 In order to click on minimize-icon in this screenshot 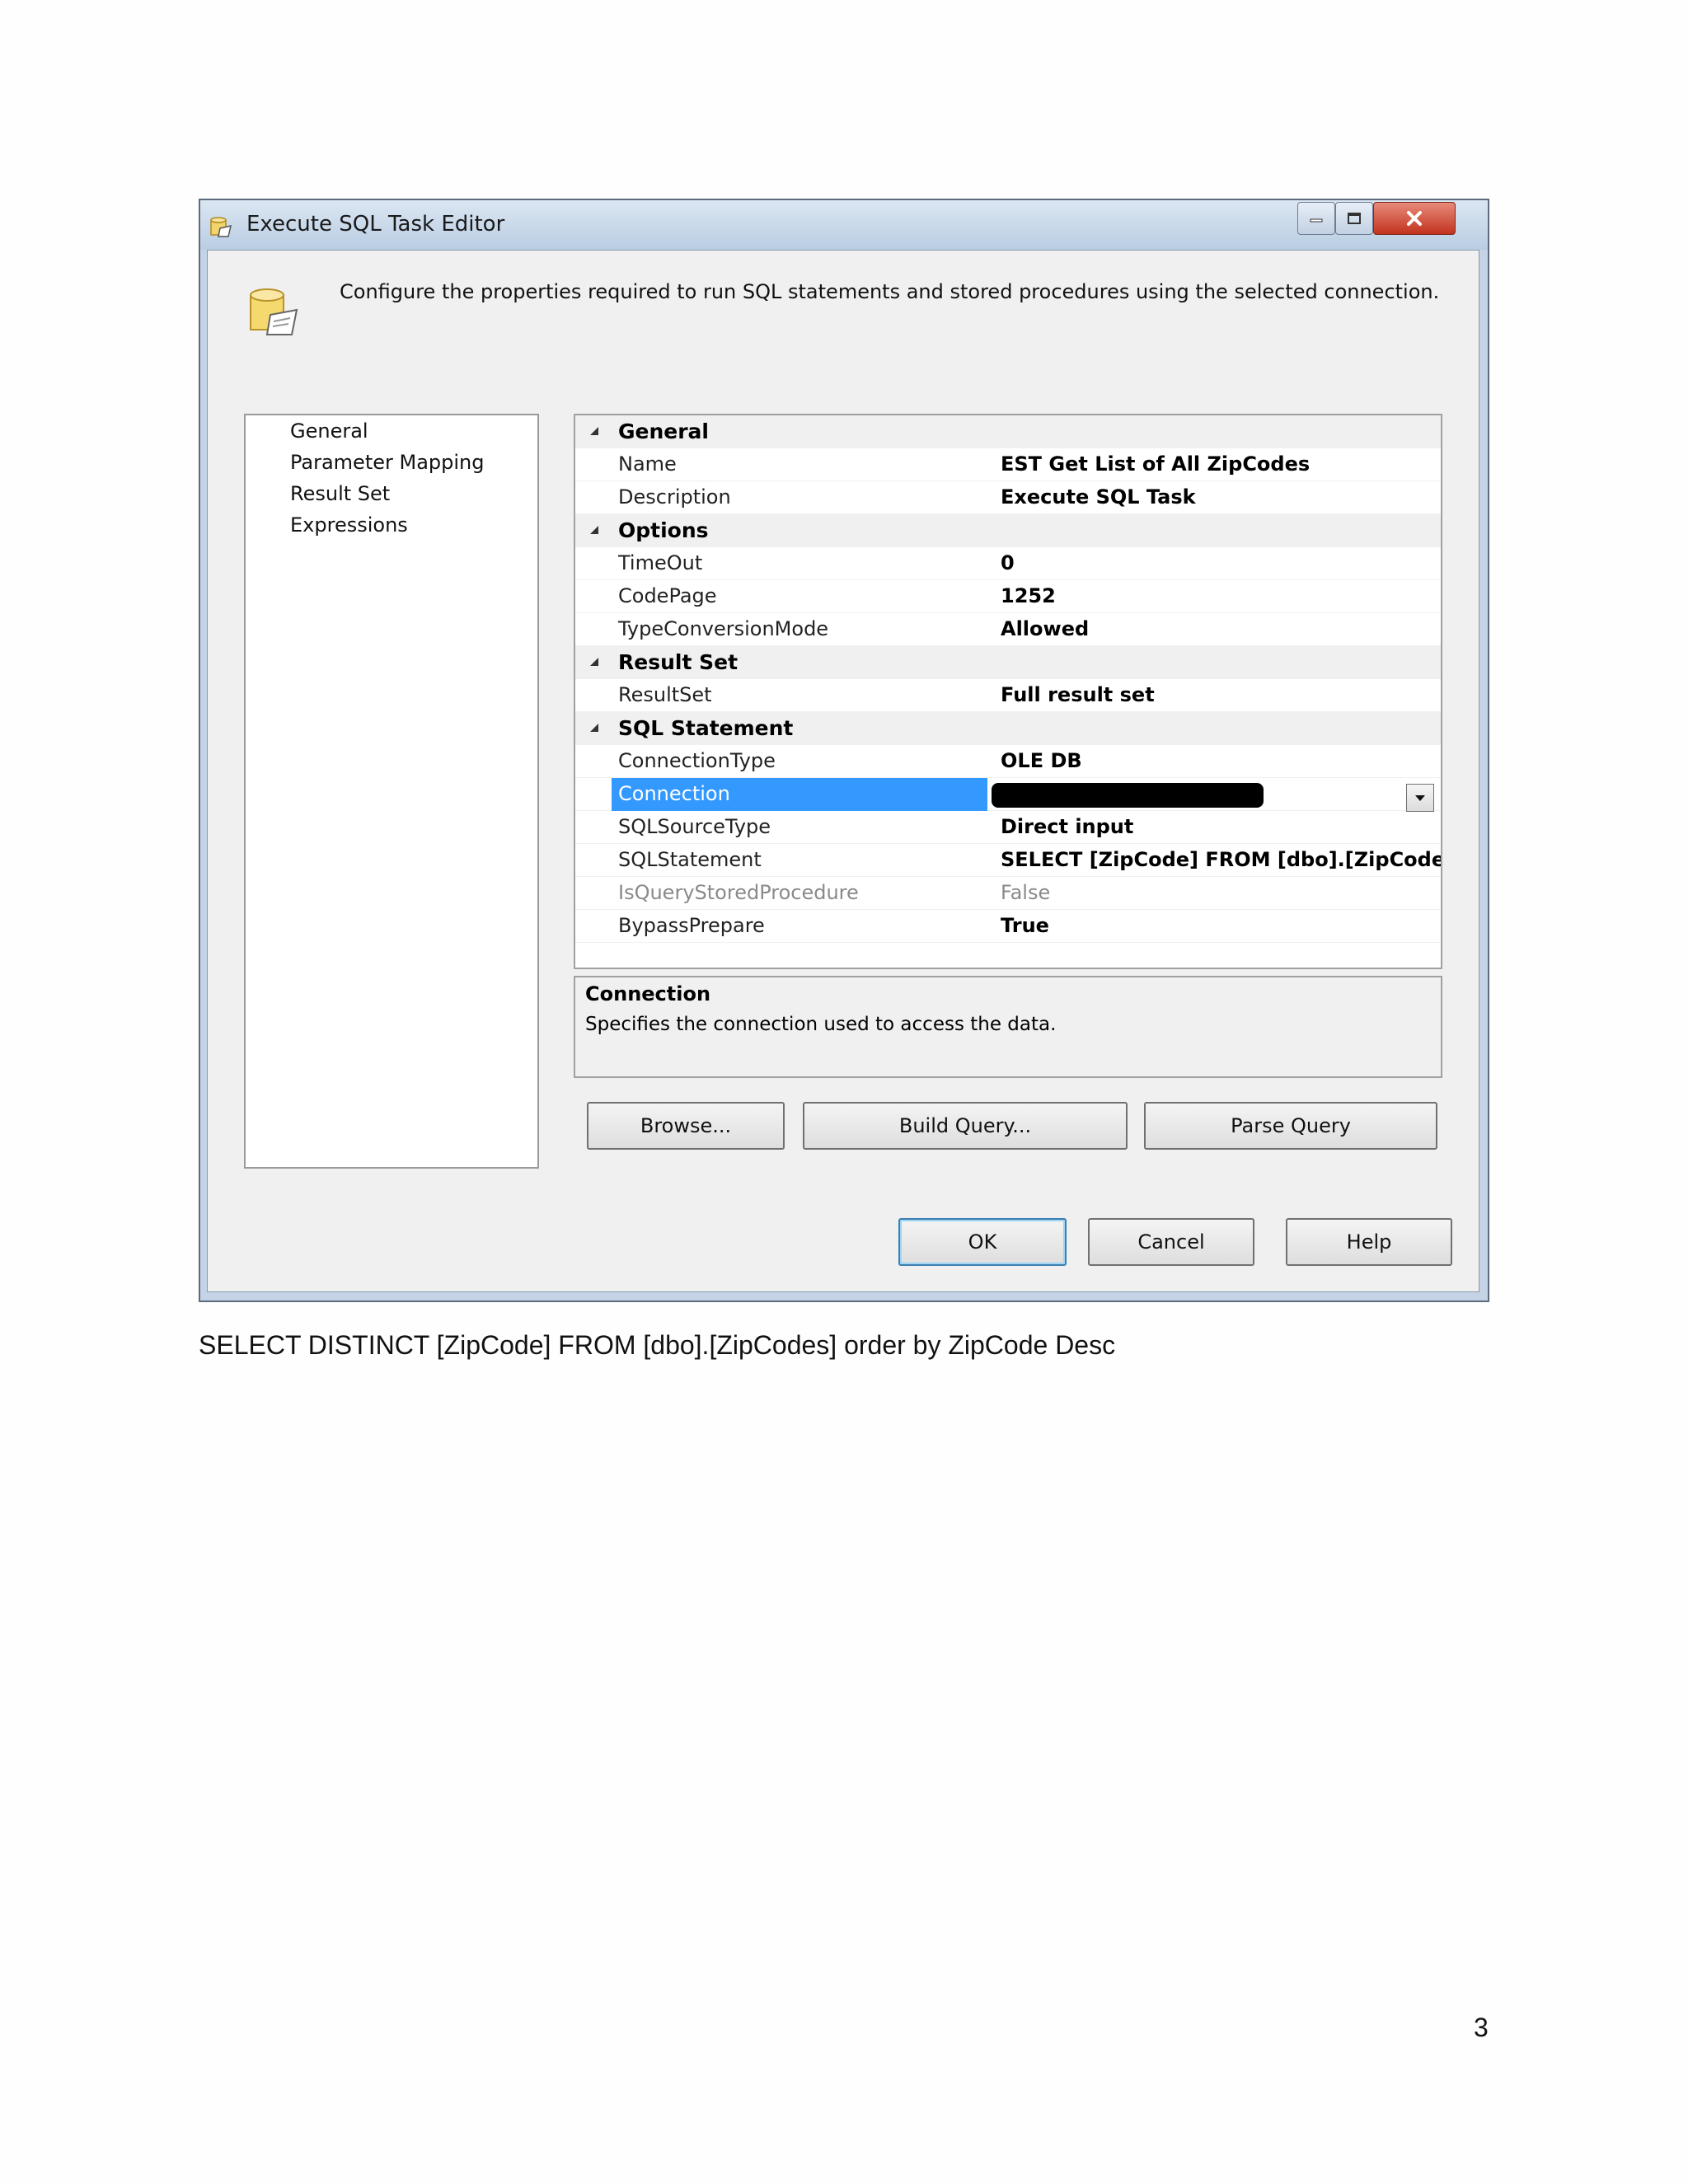, I will do `click(1316, 220)`.